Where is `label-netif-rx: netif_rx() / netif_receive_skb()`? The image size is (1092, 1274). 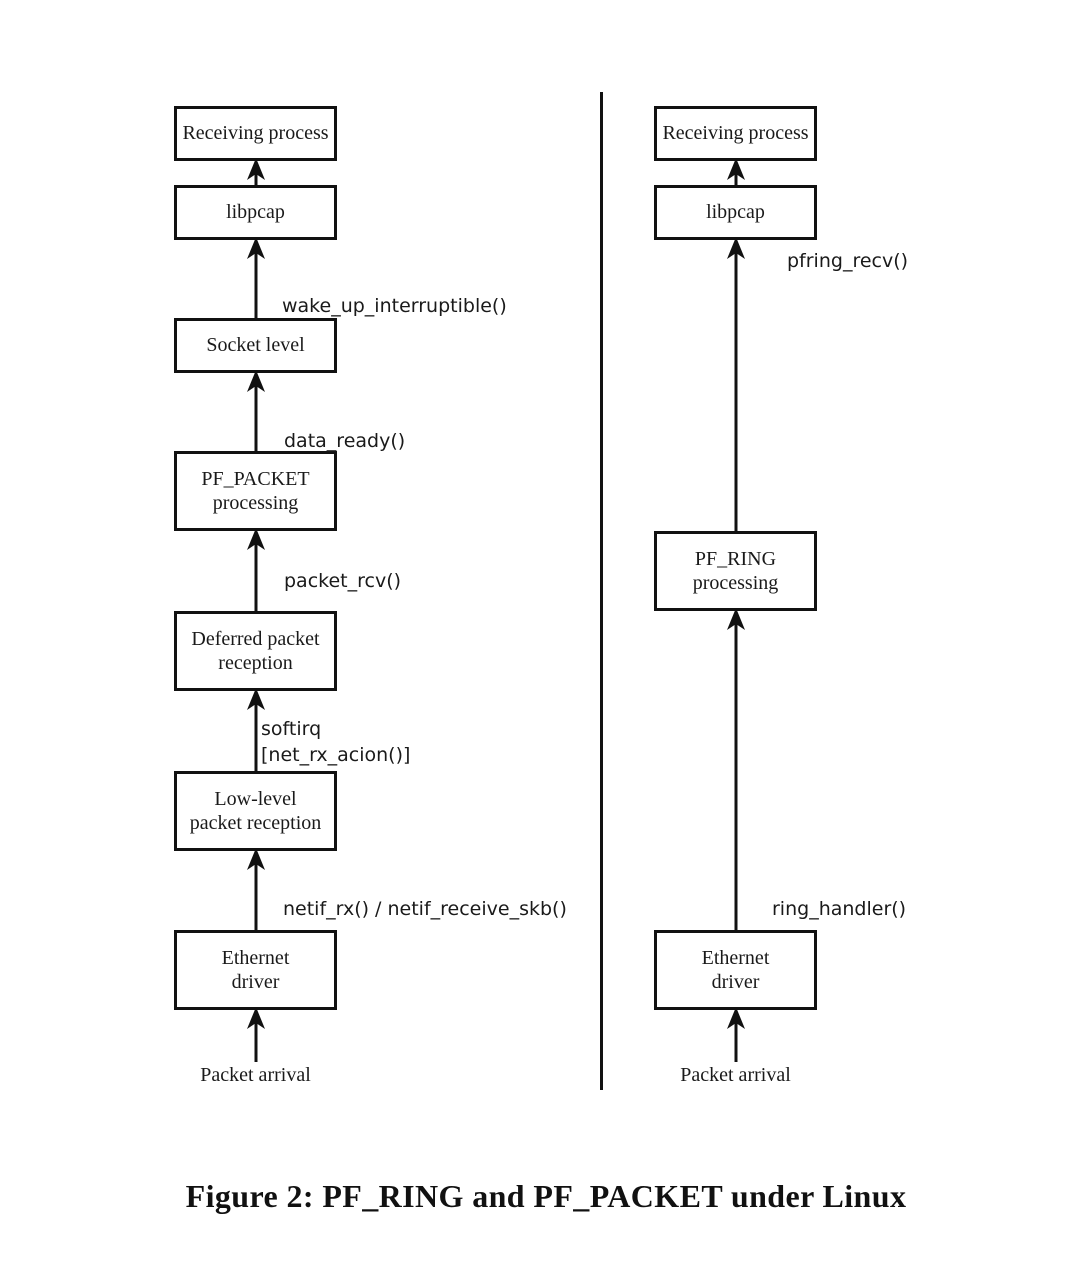
label-netif-rx: netif_rx() / netif_receive_skb() is located at coordinates (425, 909).